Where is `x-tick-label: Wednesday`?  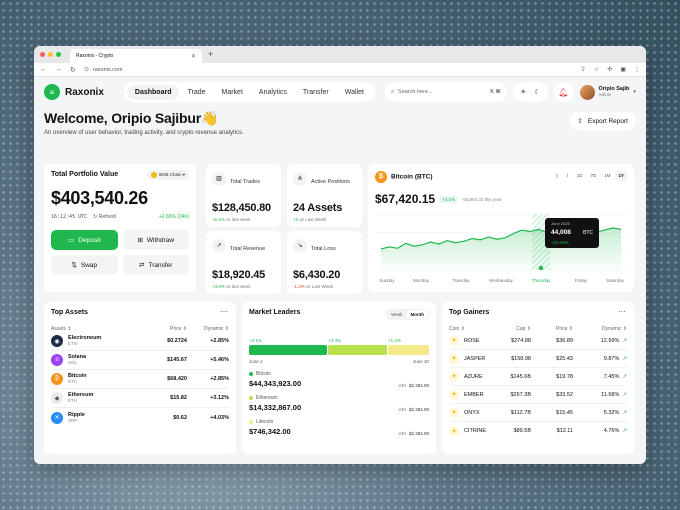
x-tick-label: Wednesday is located at coordinates (501, 280).